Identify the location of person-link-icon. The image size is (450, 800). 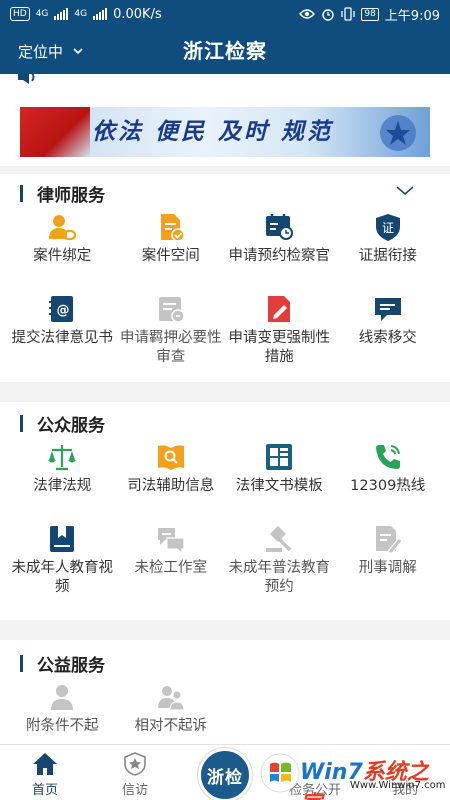
(62, 227).